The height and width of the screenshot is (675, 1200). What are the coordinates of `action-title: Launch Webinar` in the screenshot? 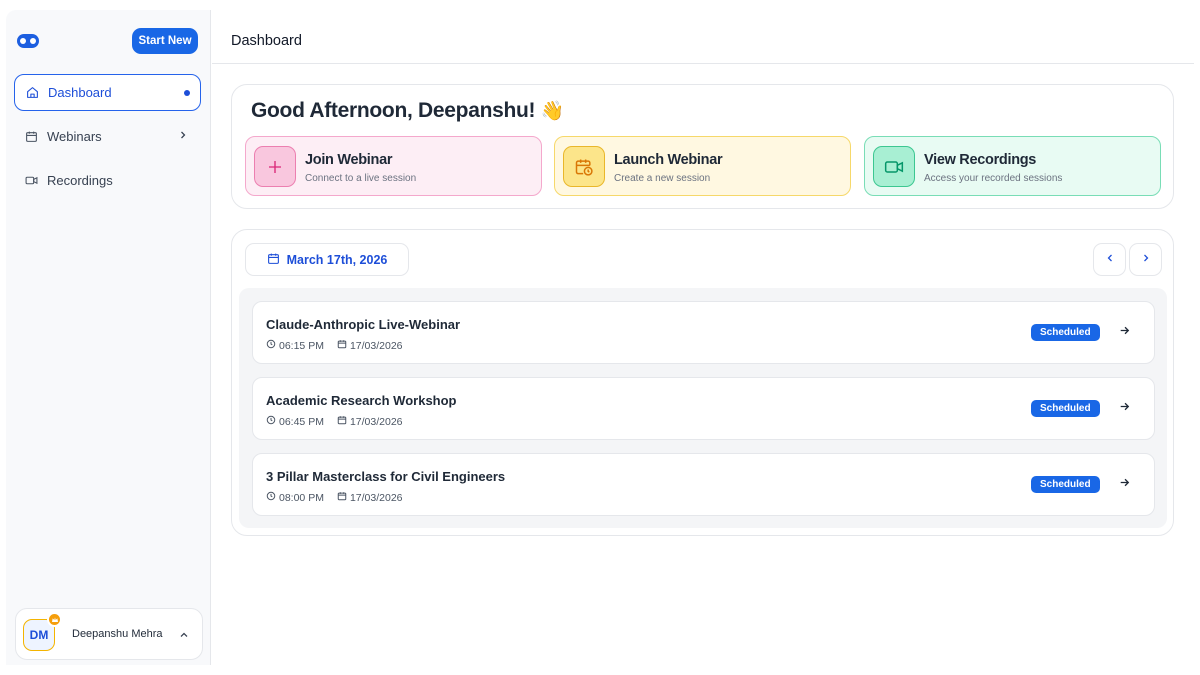 It's located at (668, 160).